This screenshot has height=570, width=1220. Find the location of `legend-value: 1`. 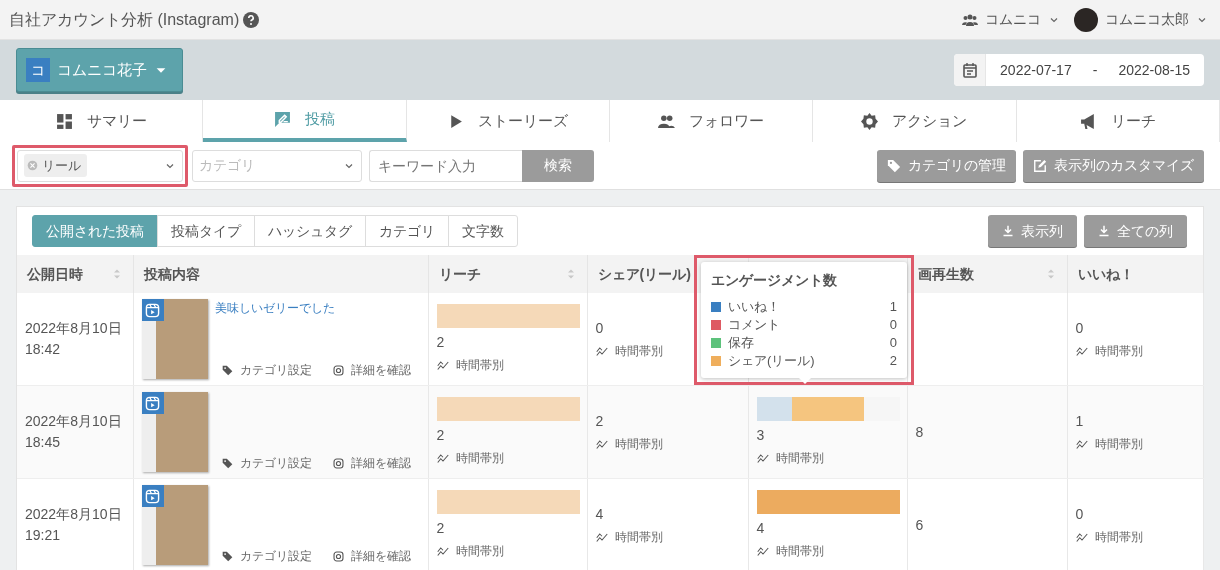

legend-value: 1 is located at coordinates (893, 307).